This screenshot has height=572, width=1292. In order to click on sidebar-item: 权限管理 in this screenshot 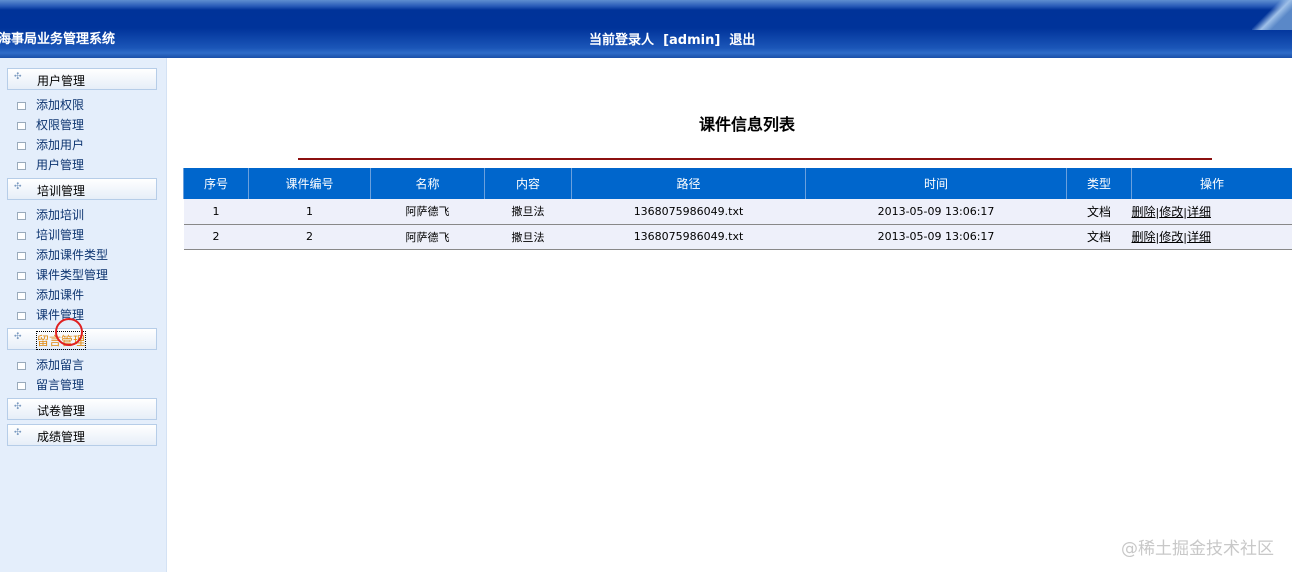, I will do `click(50, 125)`.